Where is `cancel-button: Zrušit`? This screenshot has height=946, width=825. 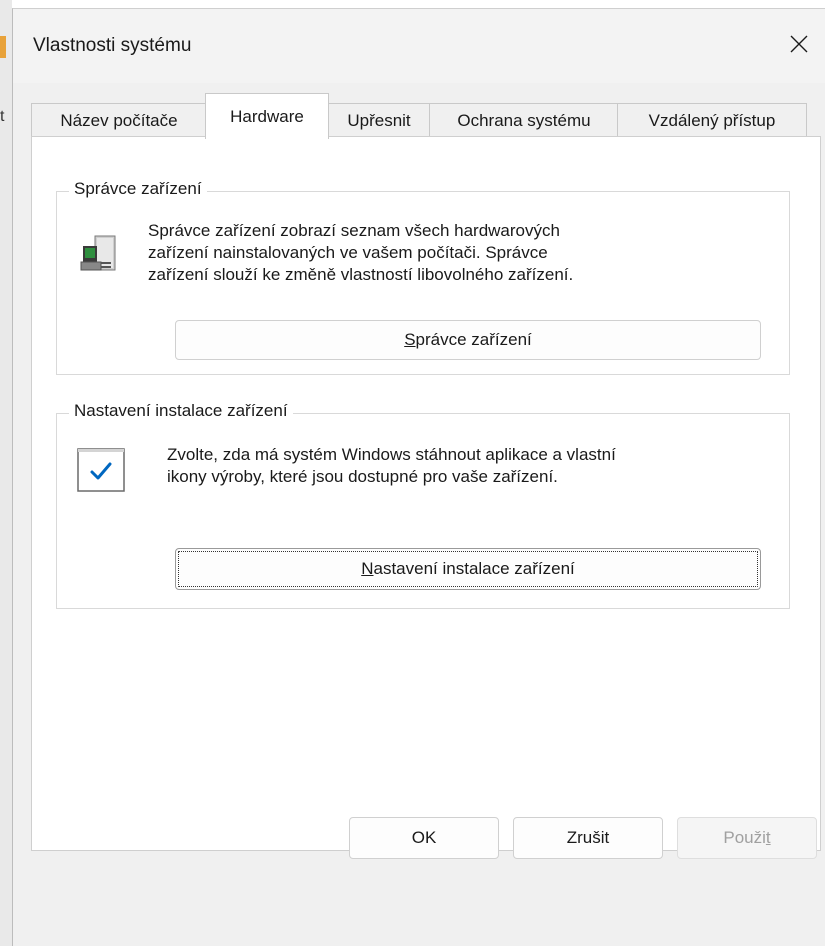 cancel-button: Zrušit is located at coordinates (588, 838).